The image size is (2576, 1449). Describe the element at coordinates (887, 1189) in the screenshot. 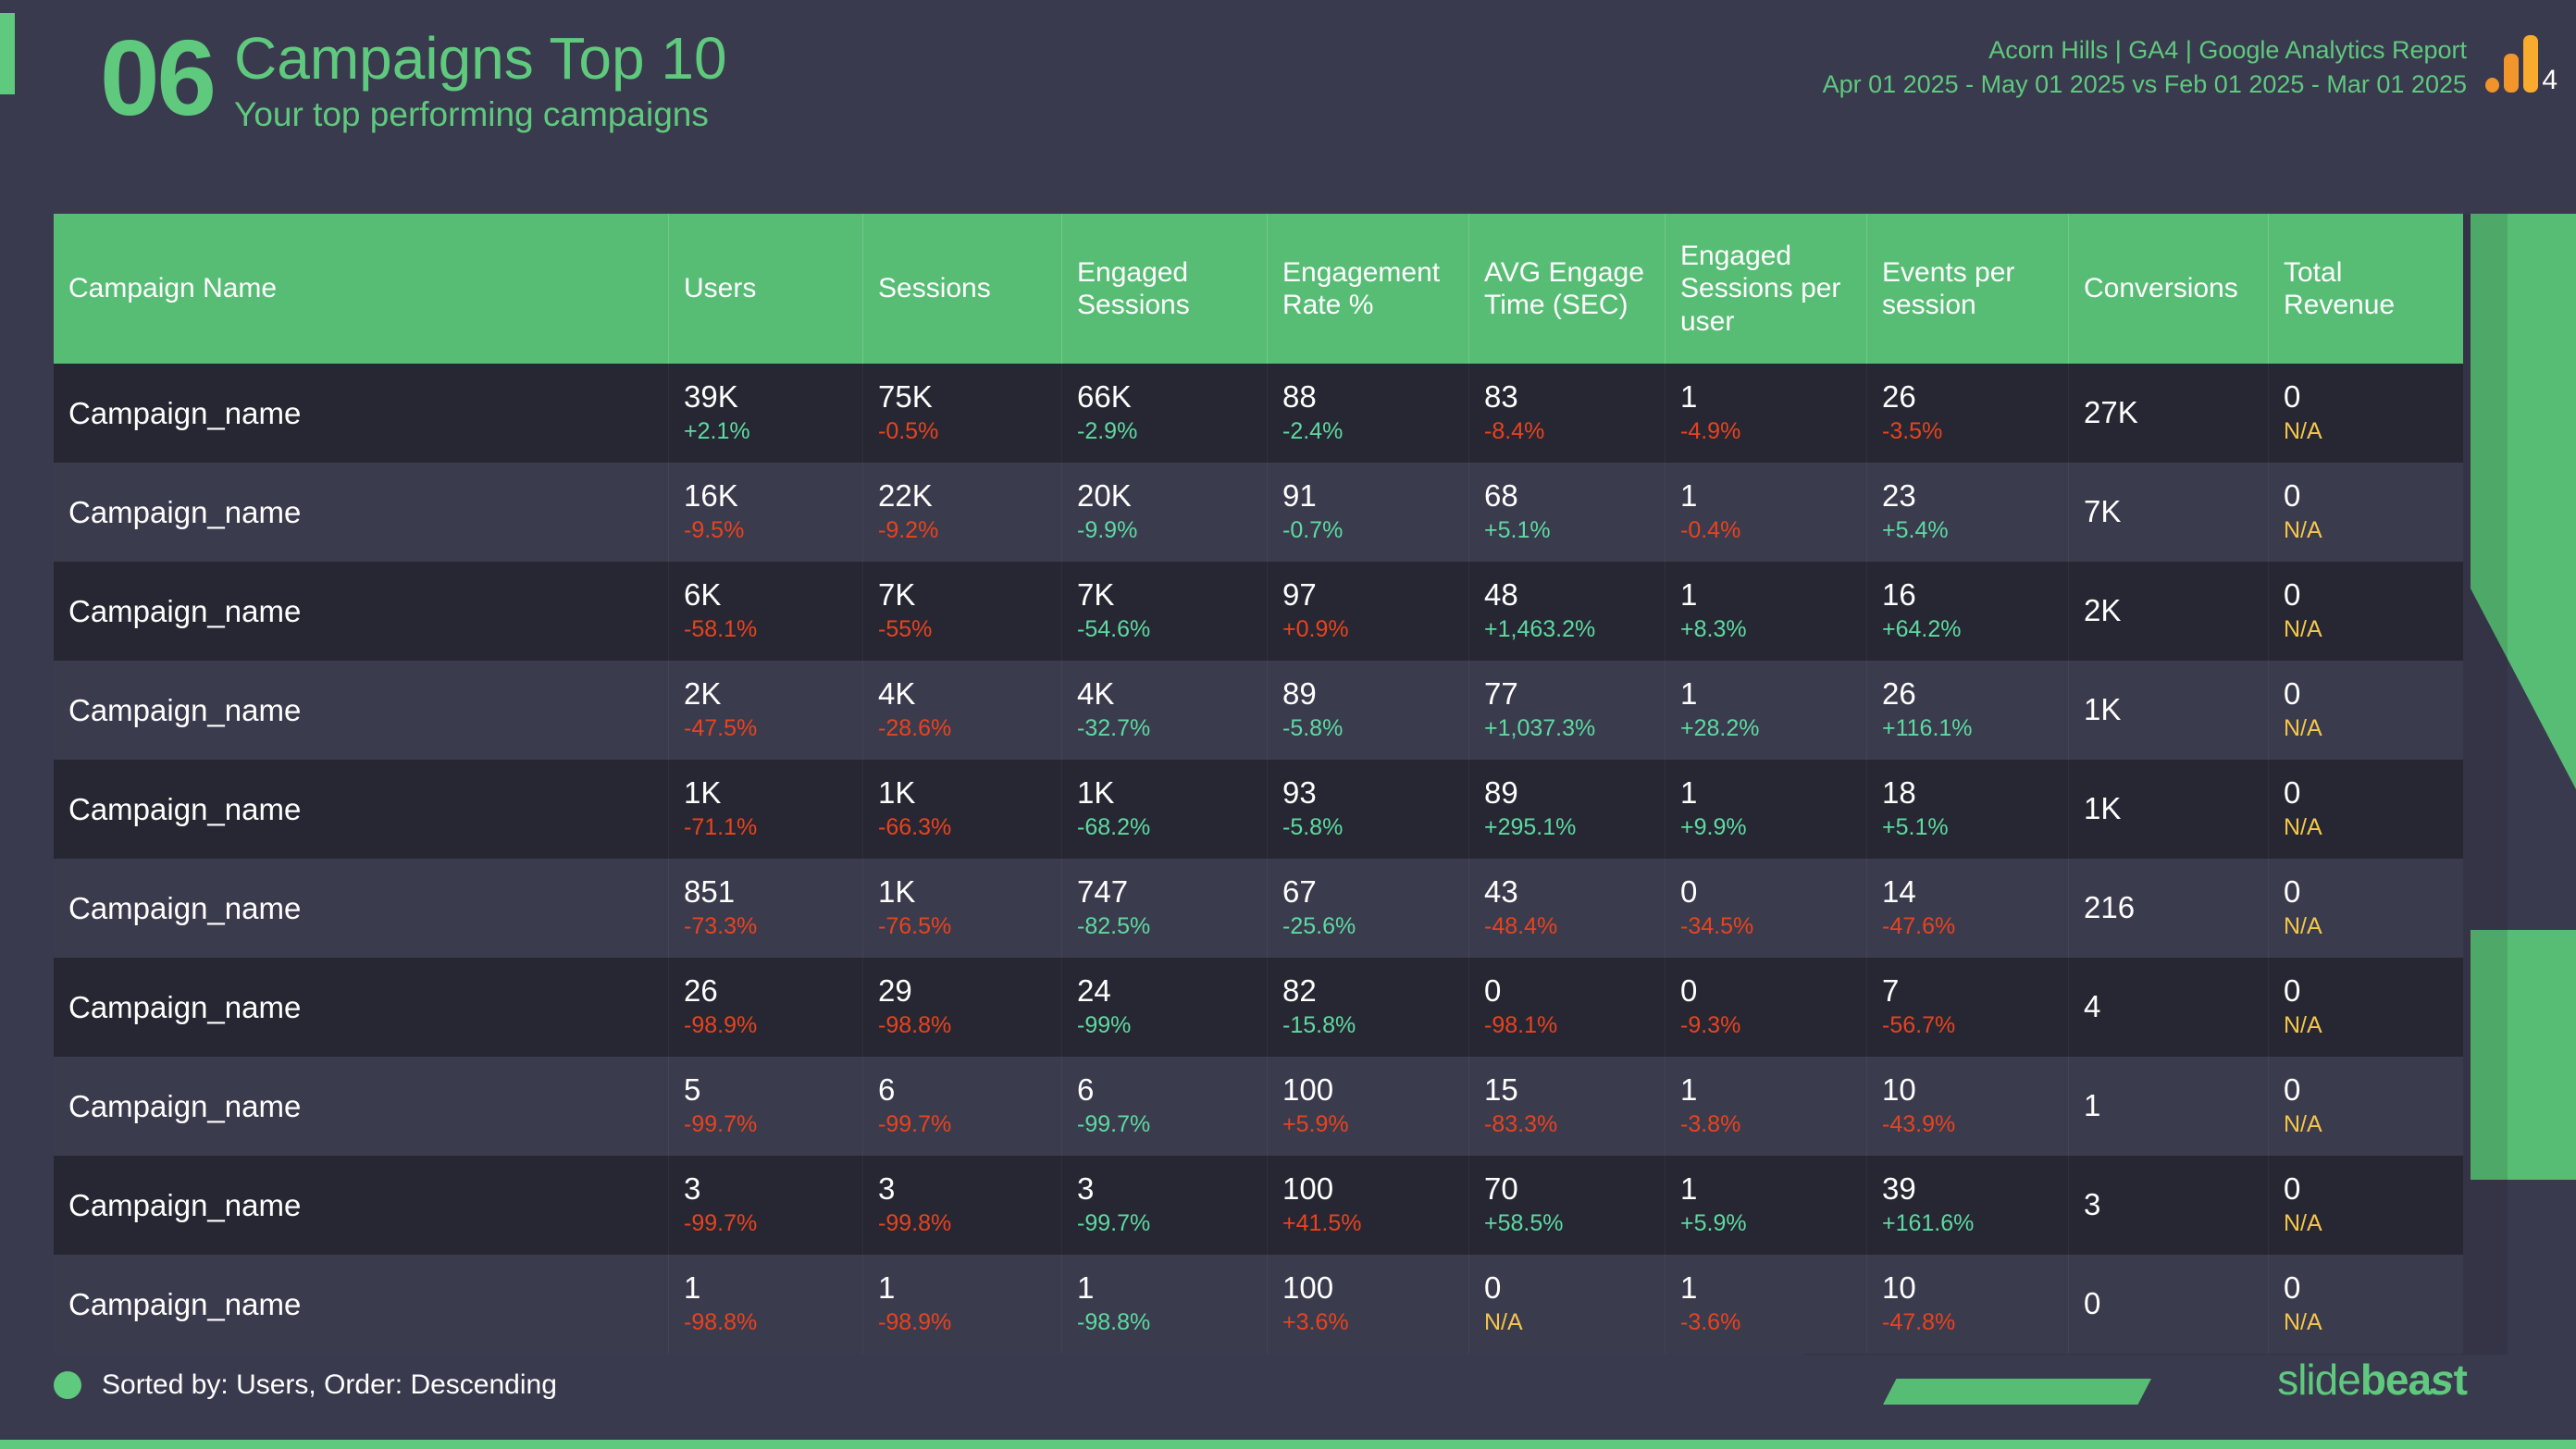

I see `metric-value: 3` at that location.